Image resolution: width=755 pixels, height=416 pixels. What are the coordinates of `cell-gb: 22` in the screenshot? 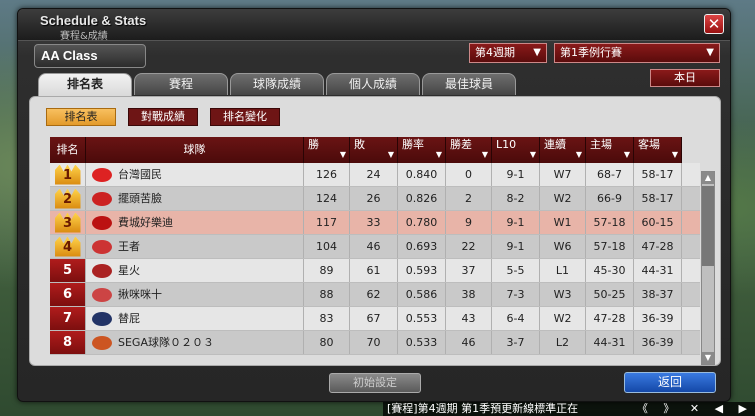 It's located at (469, 246).